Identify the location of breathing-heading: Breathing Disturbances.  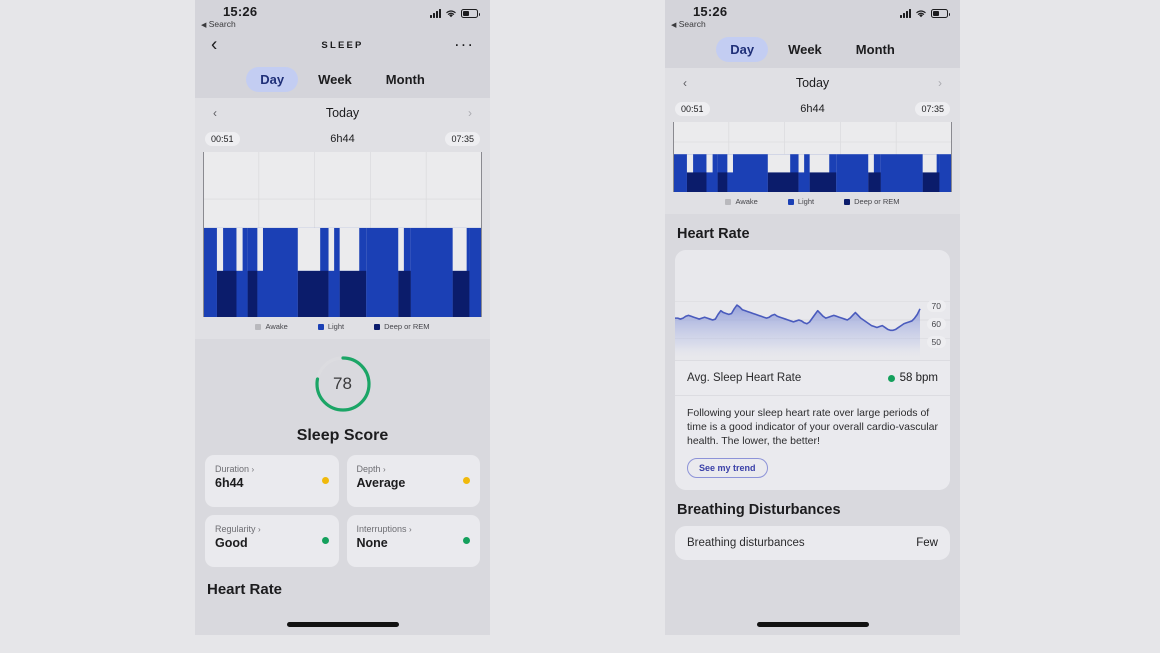
(759, 509).